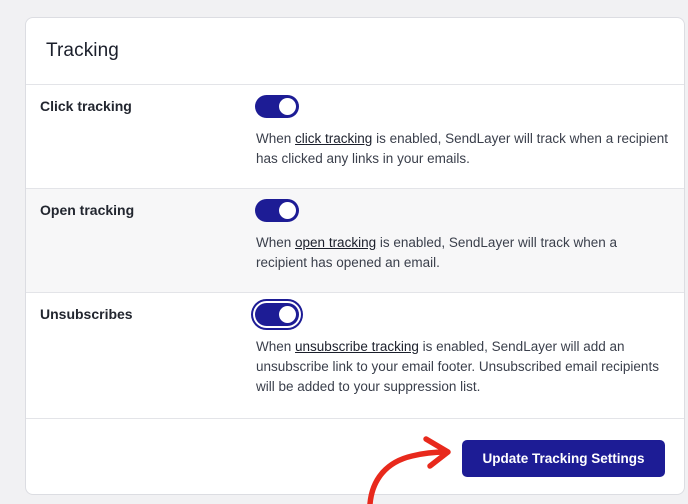 This screenshot has height=504, width=688. What do you see at coordinates (87, 210) in the screenshot?
I see `setting-label: Open tracking` at bounding box center [87, 210].